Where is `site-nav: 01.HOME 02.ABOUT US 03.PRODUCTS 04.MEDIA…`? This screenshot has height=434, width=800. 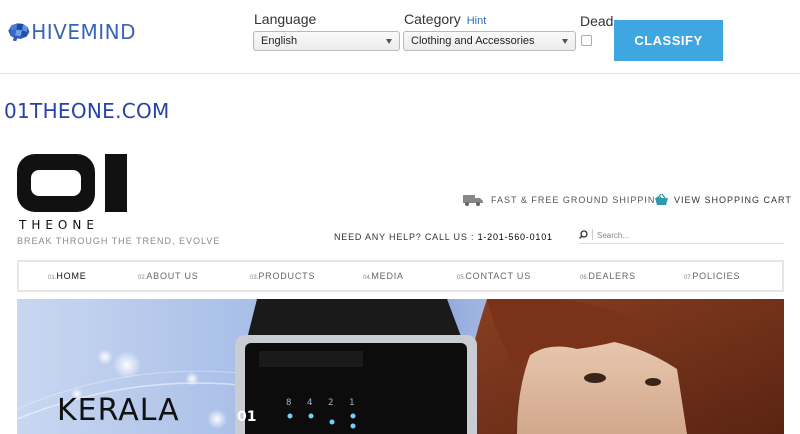
site-nav: 01.HOME 02.ABOUT US 03.PRODUCTS 04.MEDIA… is located at coordinates (400, 276).